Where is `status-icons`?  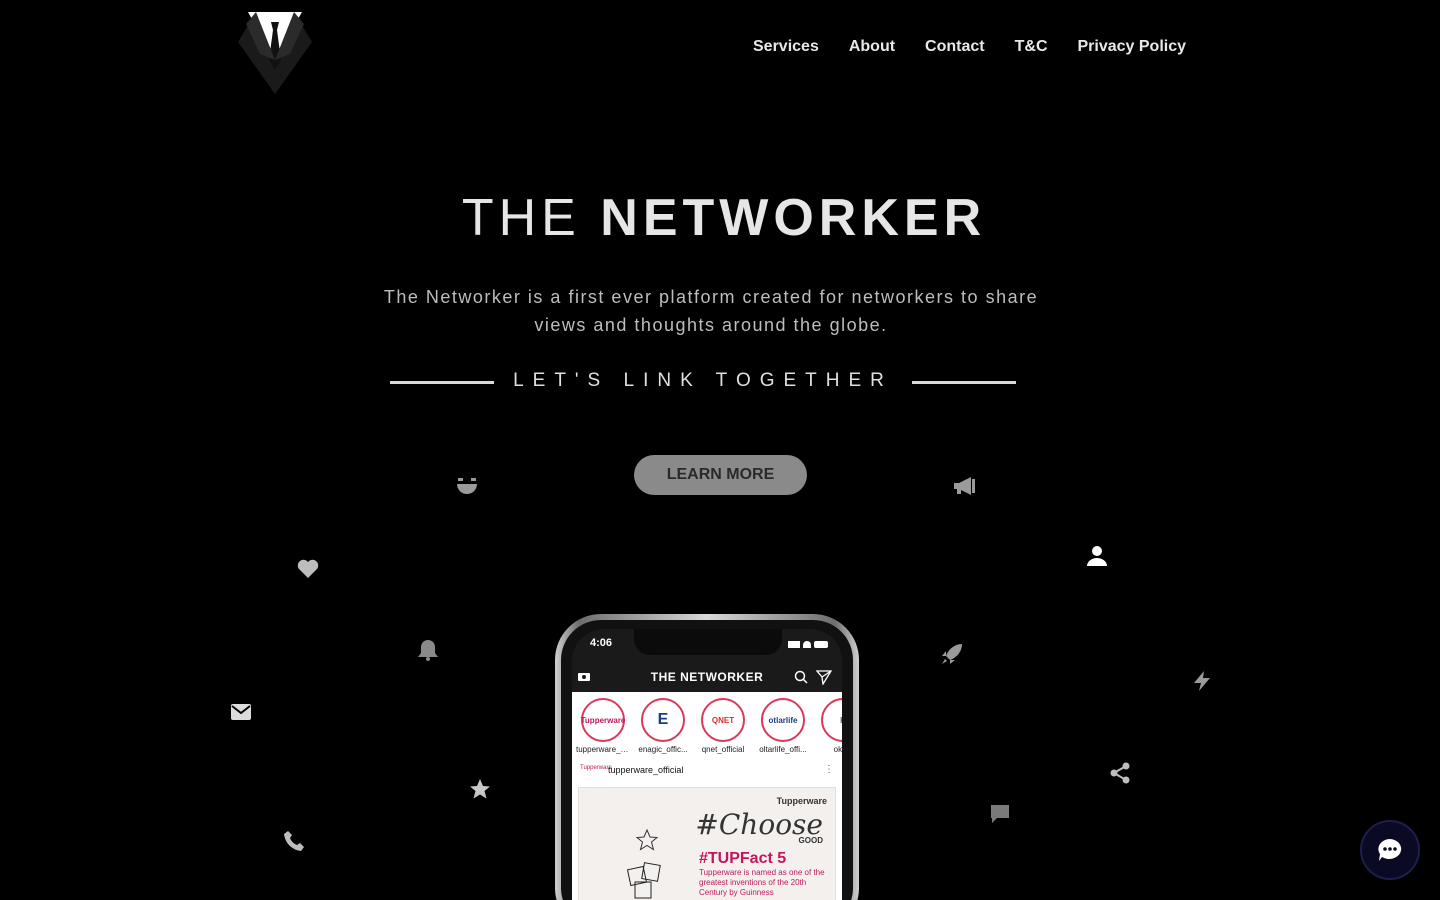
status-icons is located at coordinates (808, 644).